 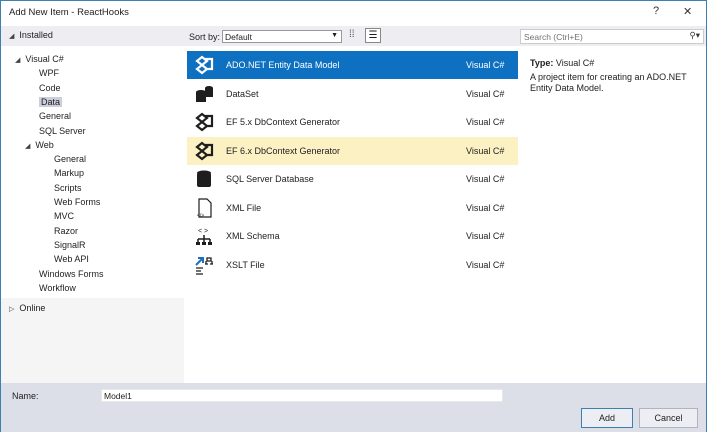 I want to click on list-view-icon: ☰, so click(x=373, y=35).